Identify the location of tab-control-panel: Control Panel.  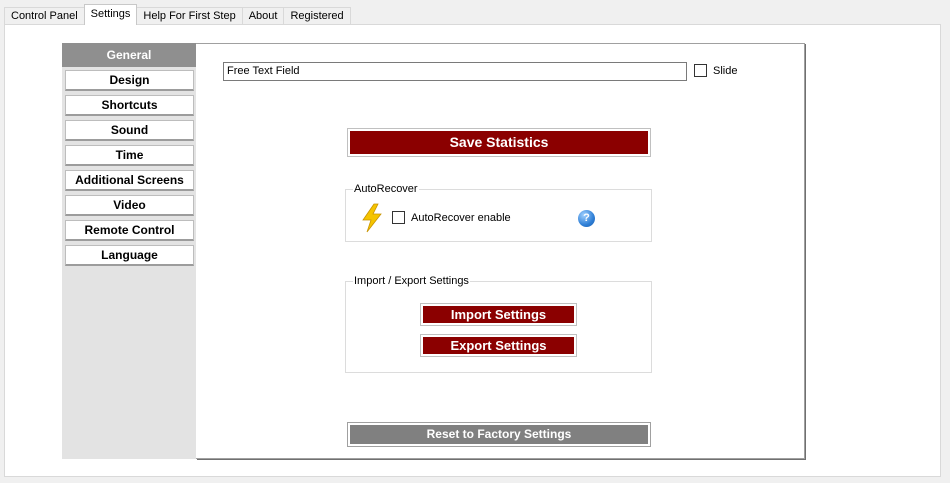
(44, 16).